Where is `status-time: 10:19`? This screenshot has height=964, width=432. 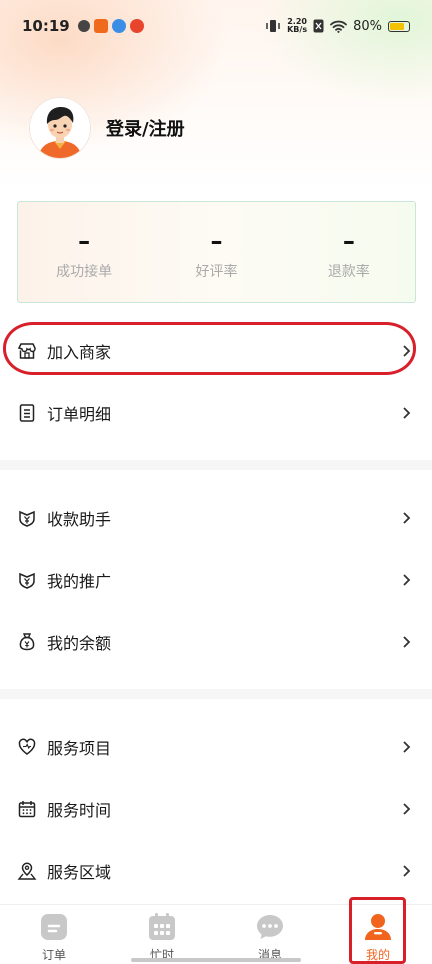
status-time: 10:19 is located at coordinates (46, 26).